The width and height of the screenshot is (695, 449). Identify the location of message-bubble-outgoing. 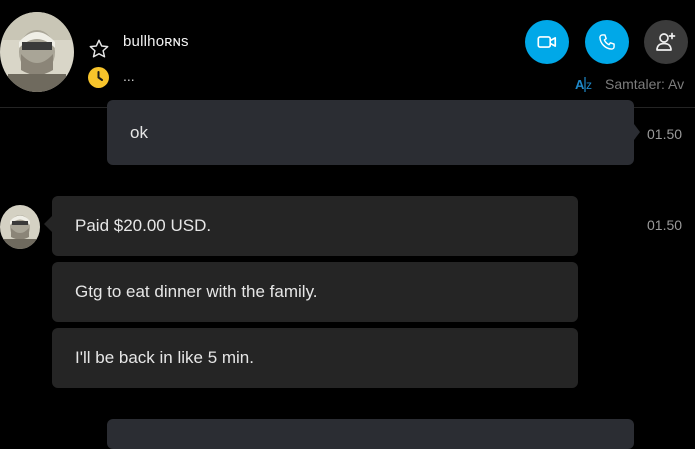
(370, 434).